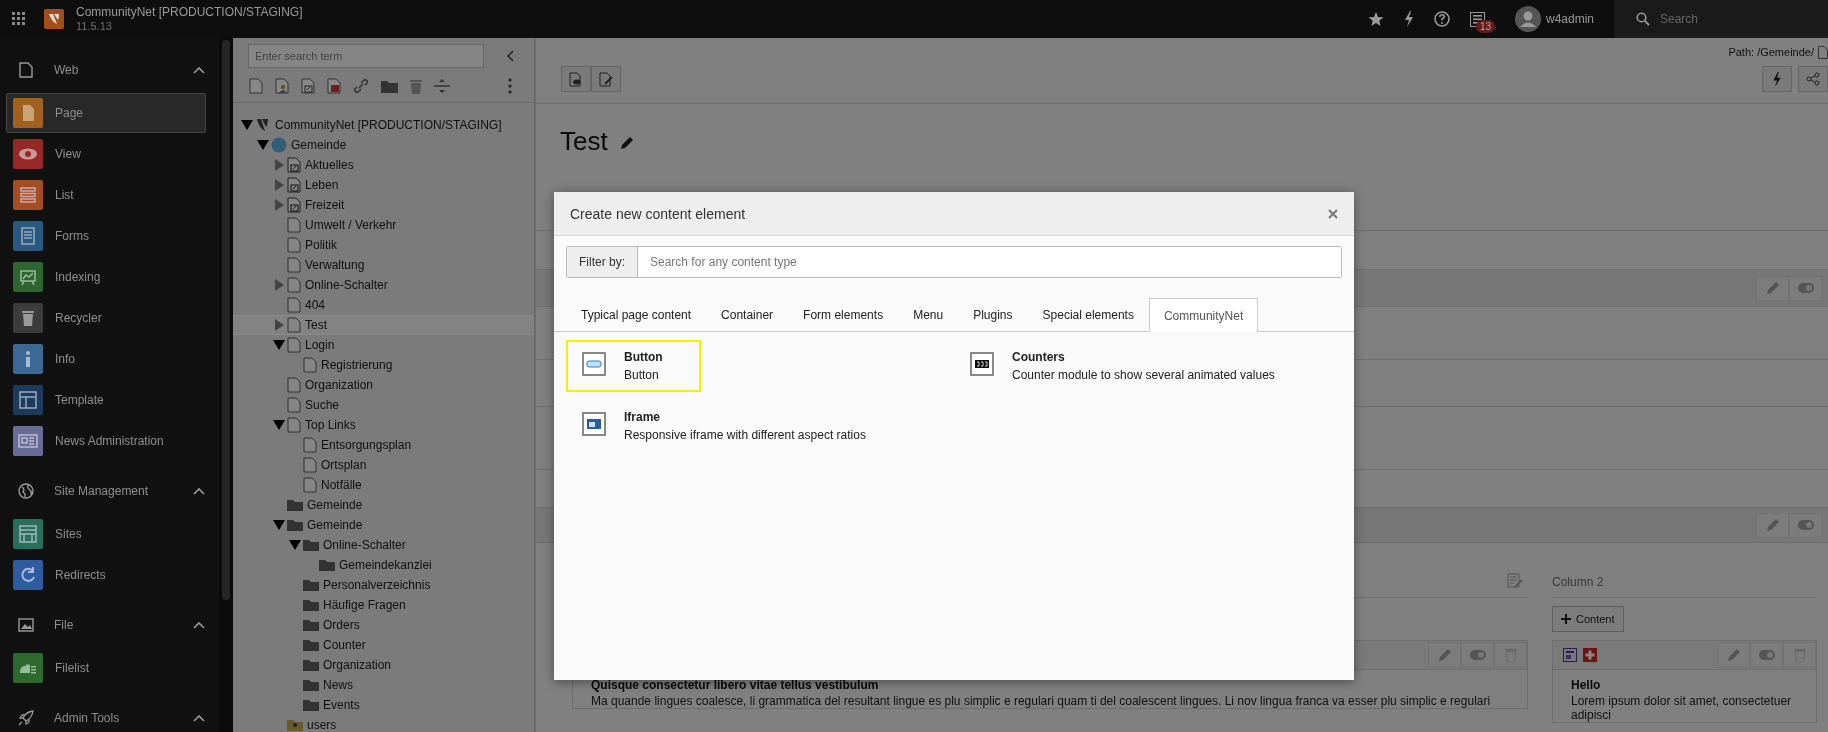  Describe the element at coordinates (106, 441) in the screenshot. I see `module-item: News Administration` at that location.